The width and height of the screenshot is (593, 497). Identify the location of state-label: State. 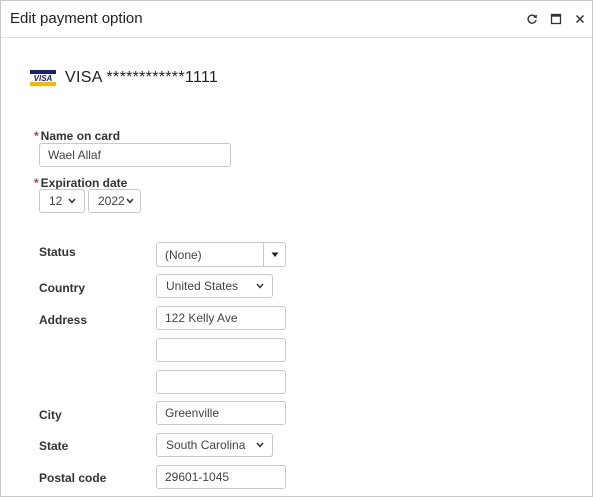
(54, 446).